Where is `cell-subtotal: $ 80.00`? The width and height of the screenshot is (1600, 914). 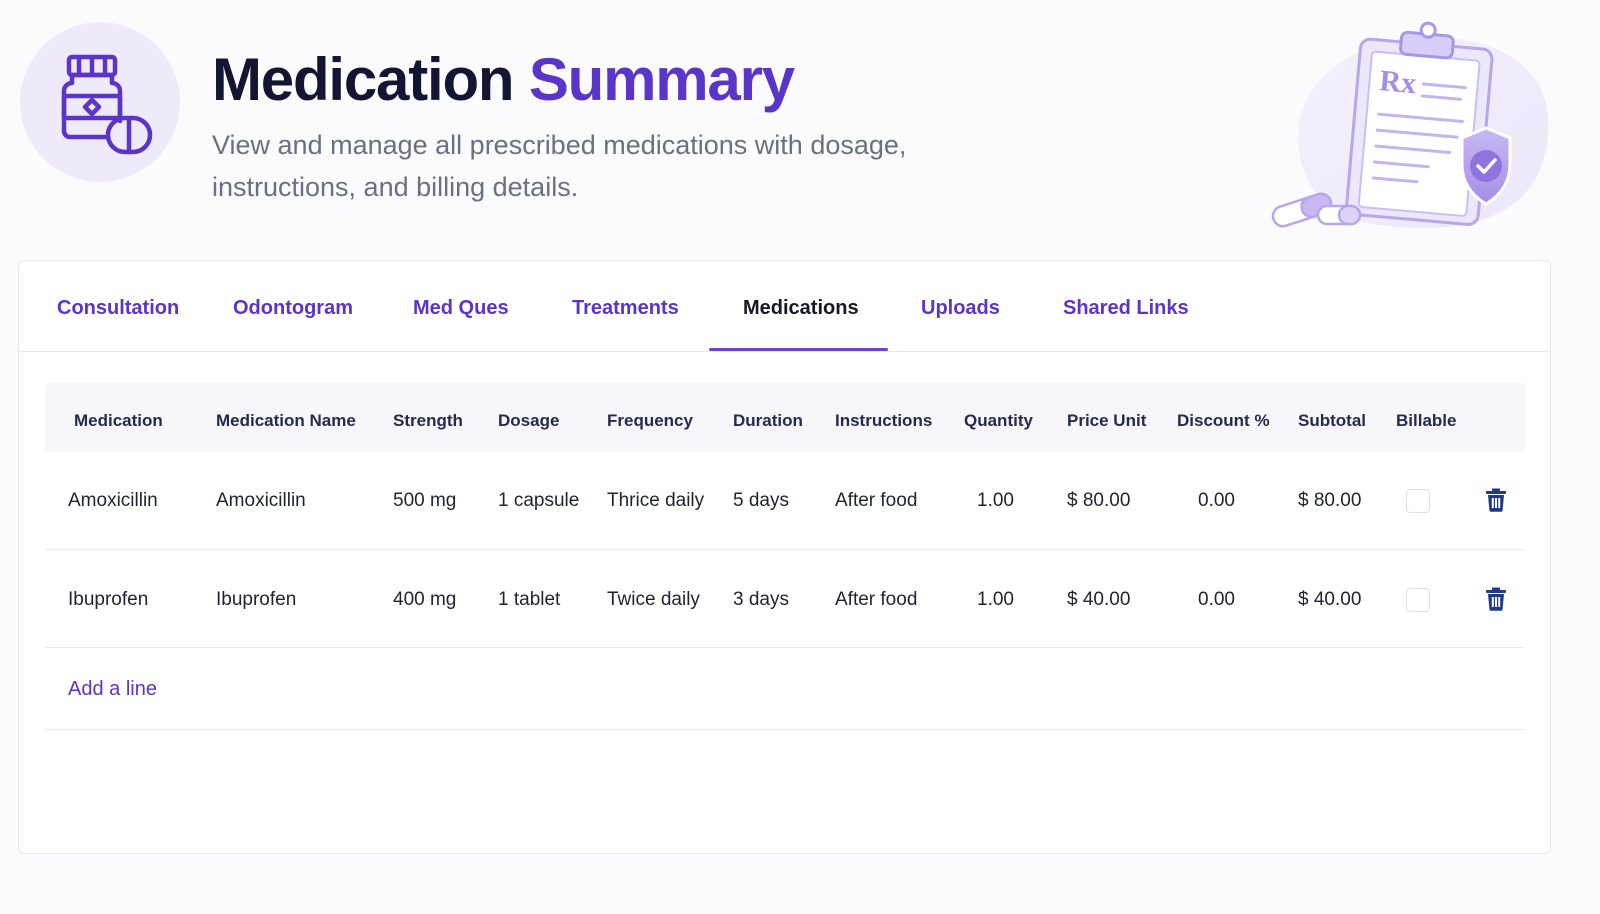
cell-subtotal: $ 80.00 is located at coordinates (1330, 500).